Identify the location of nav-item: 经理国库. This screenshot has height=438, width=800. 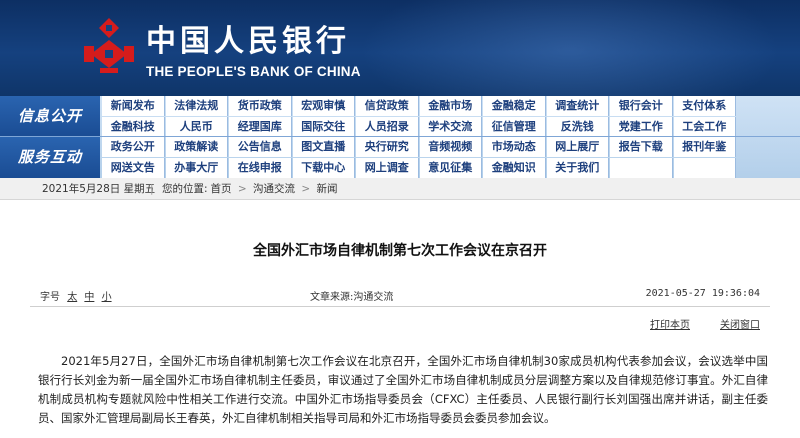
(260, 127).